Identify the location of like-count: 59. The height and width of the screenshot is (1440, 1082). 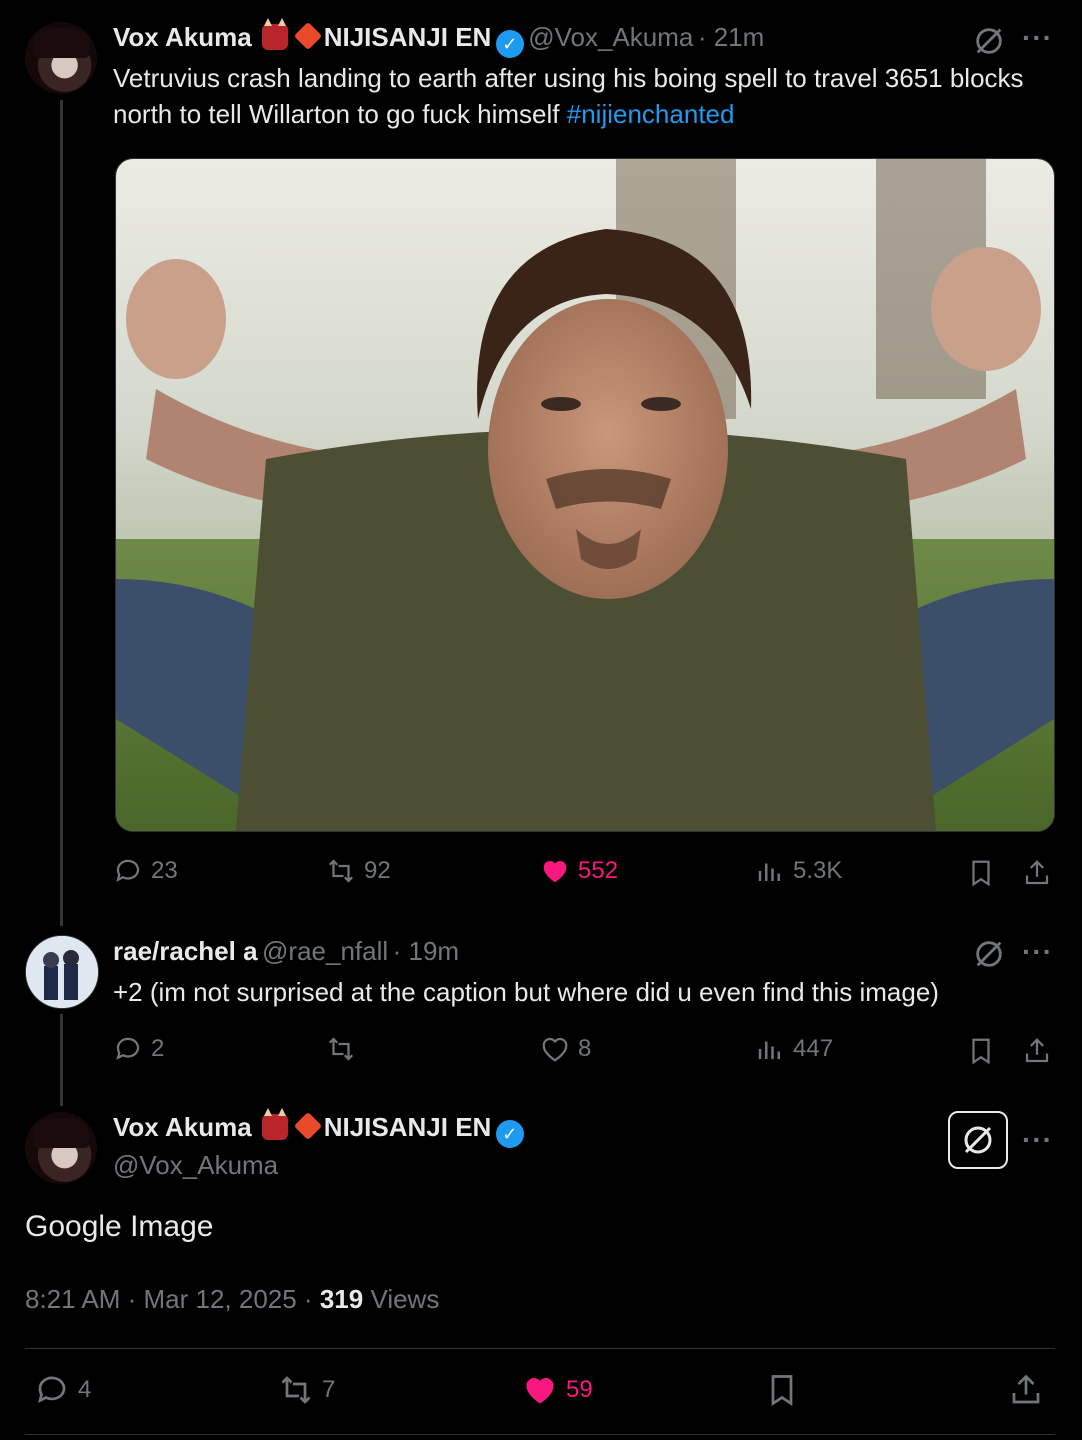
(579, 1389).